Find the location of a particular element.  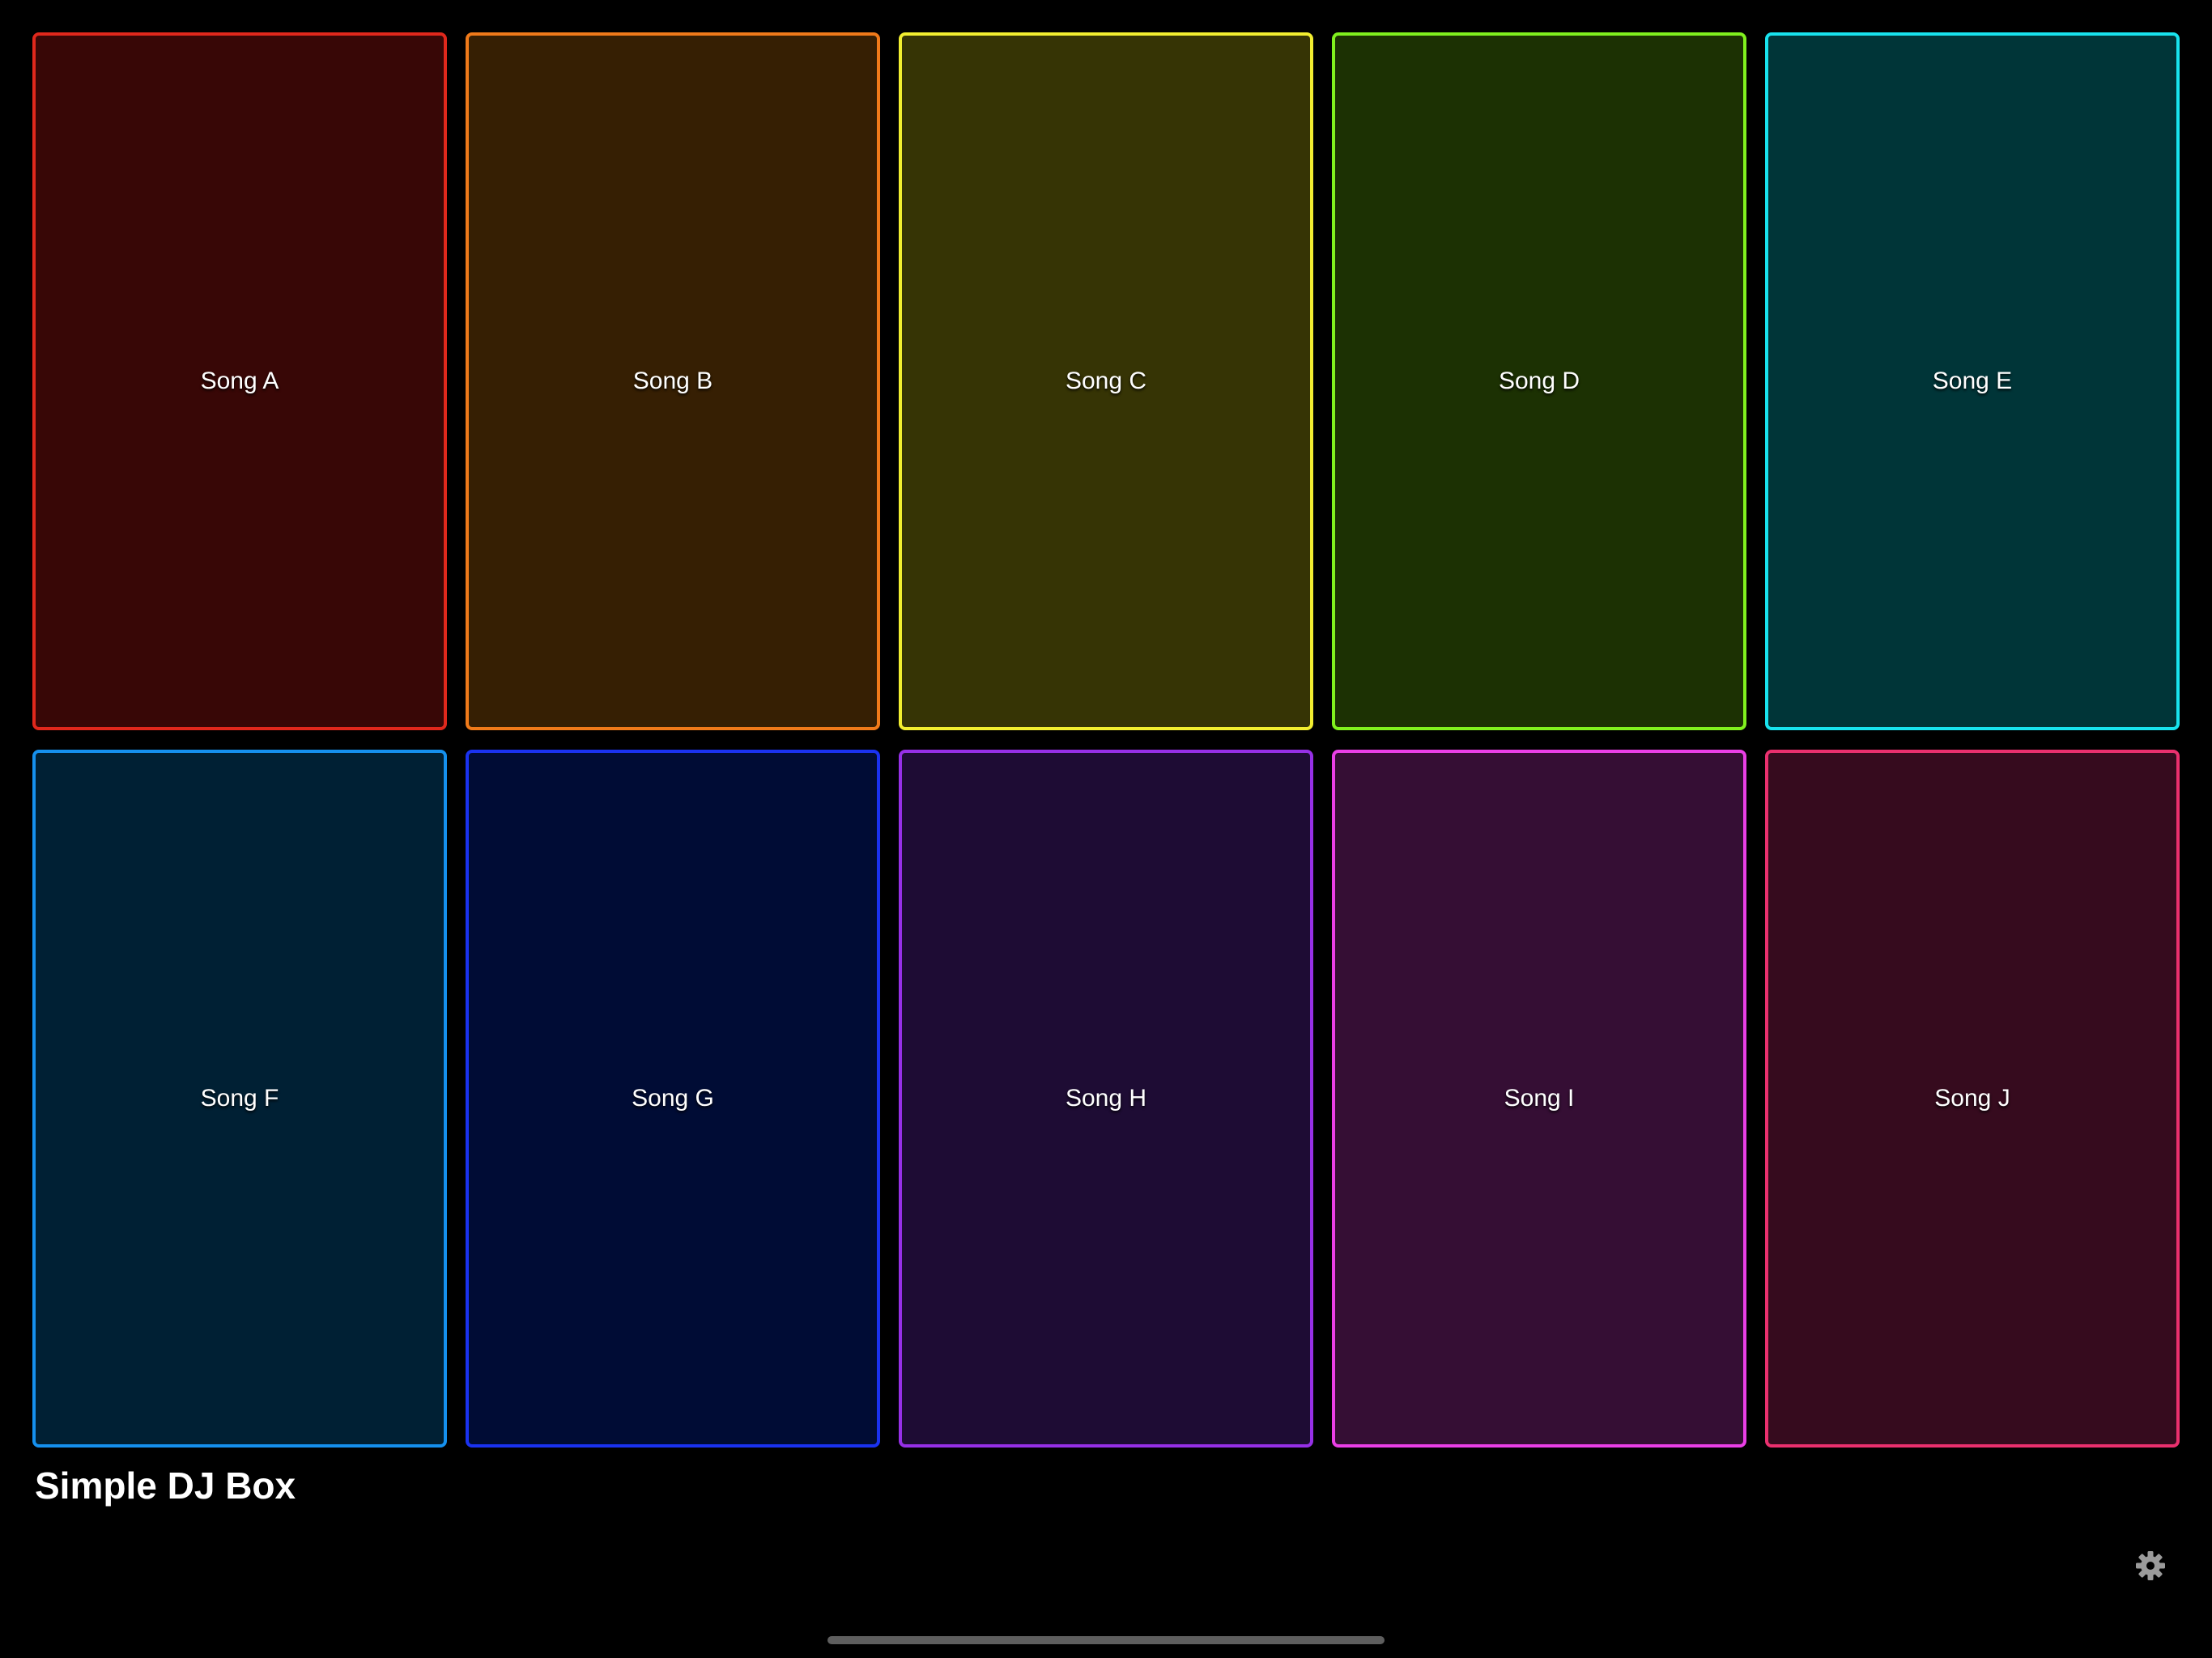

pad-song-b: Song B is located at coordinates (673, 381).